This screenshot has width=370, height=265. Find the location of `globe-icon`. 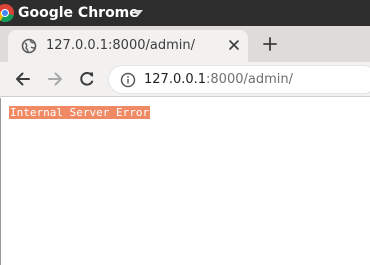

globe-icon is located at coordinates (29, 46).